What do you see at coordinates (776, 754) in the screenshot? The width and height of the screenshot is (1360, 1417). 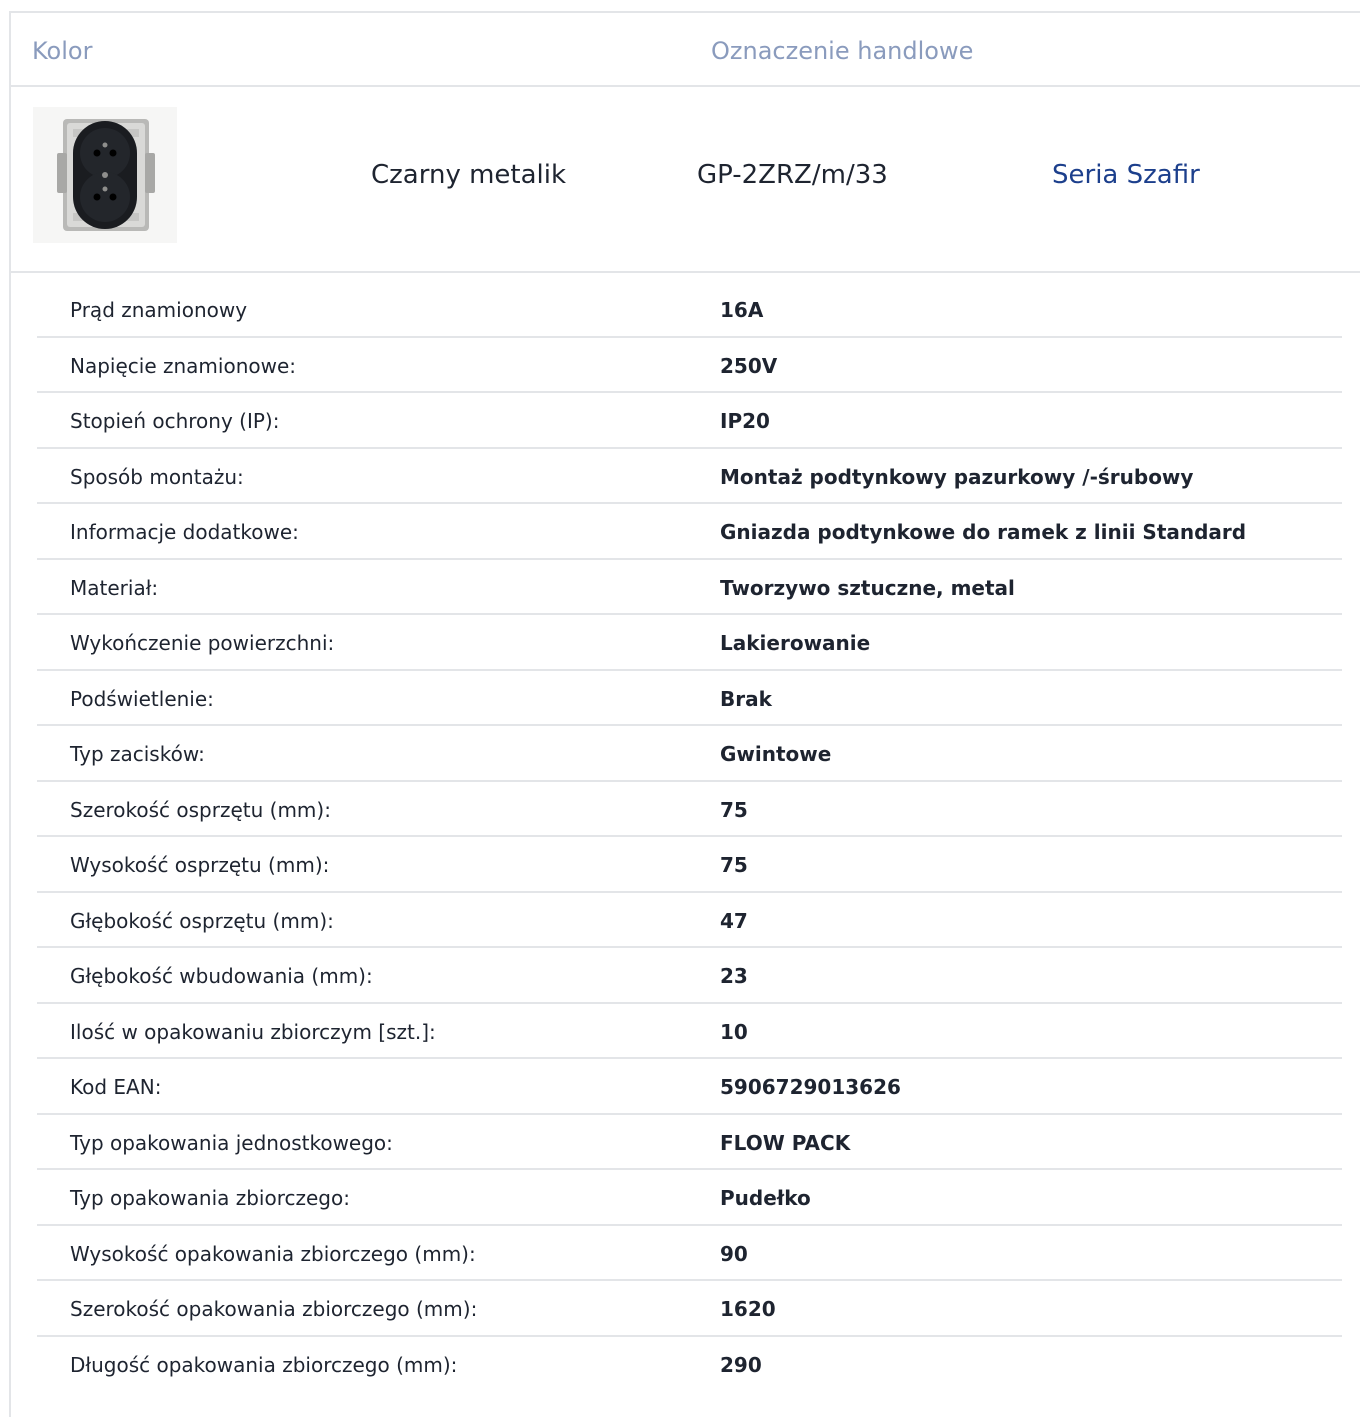 I see `spec-value: Gwintowe` at bounding box center [776, 754].